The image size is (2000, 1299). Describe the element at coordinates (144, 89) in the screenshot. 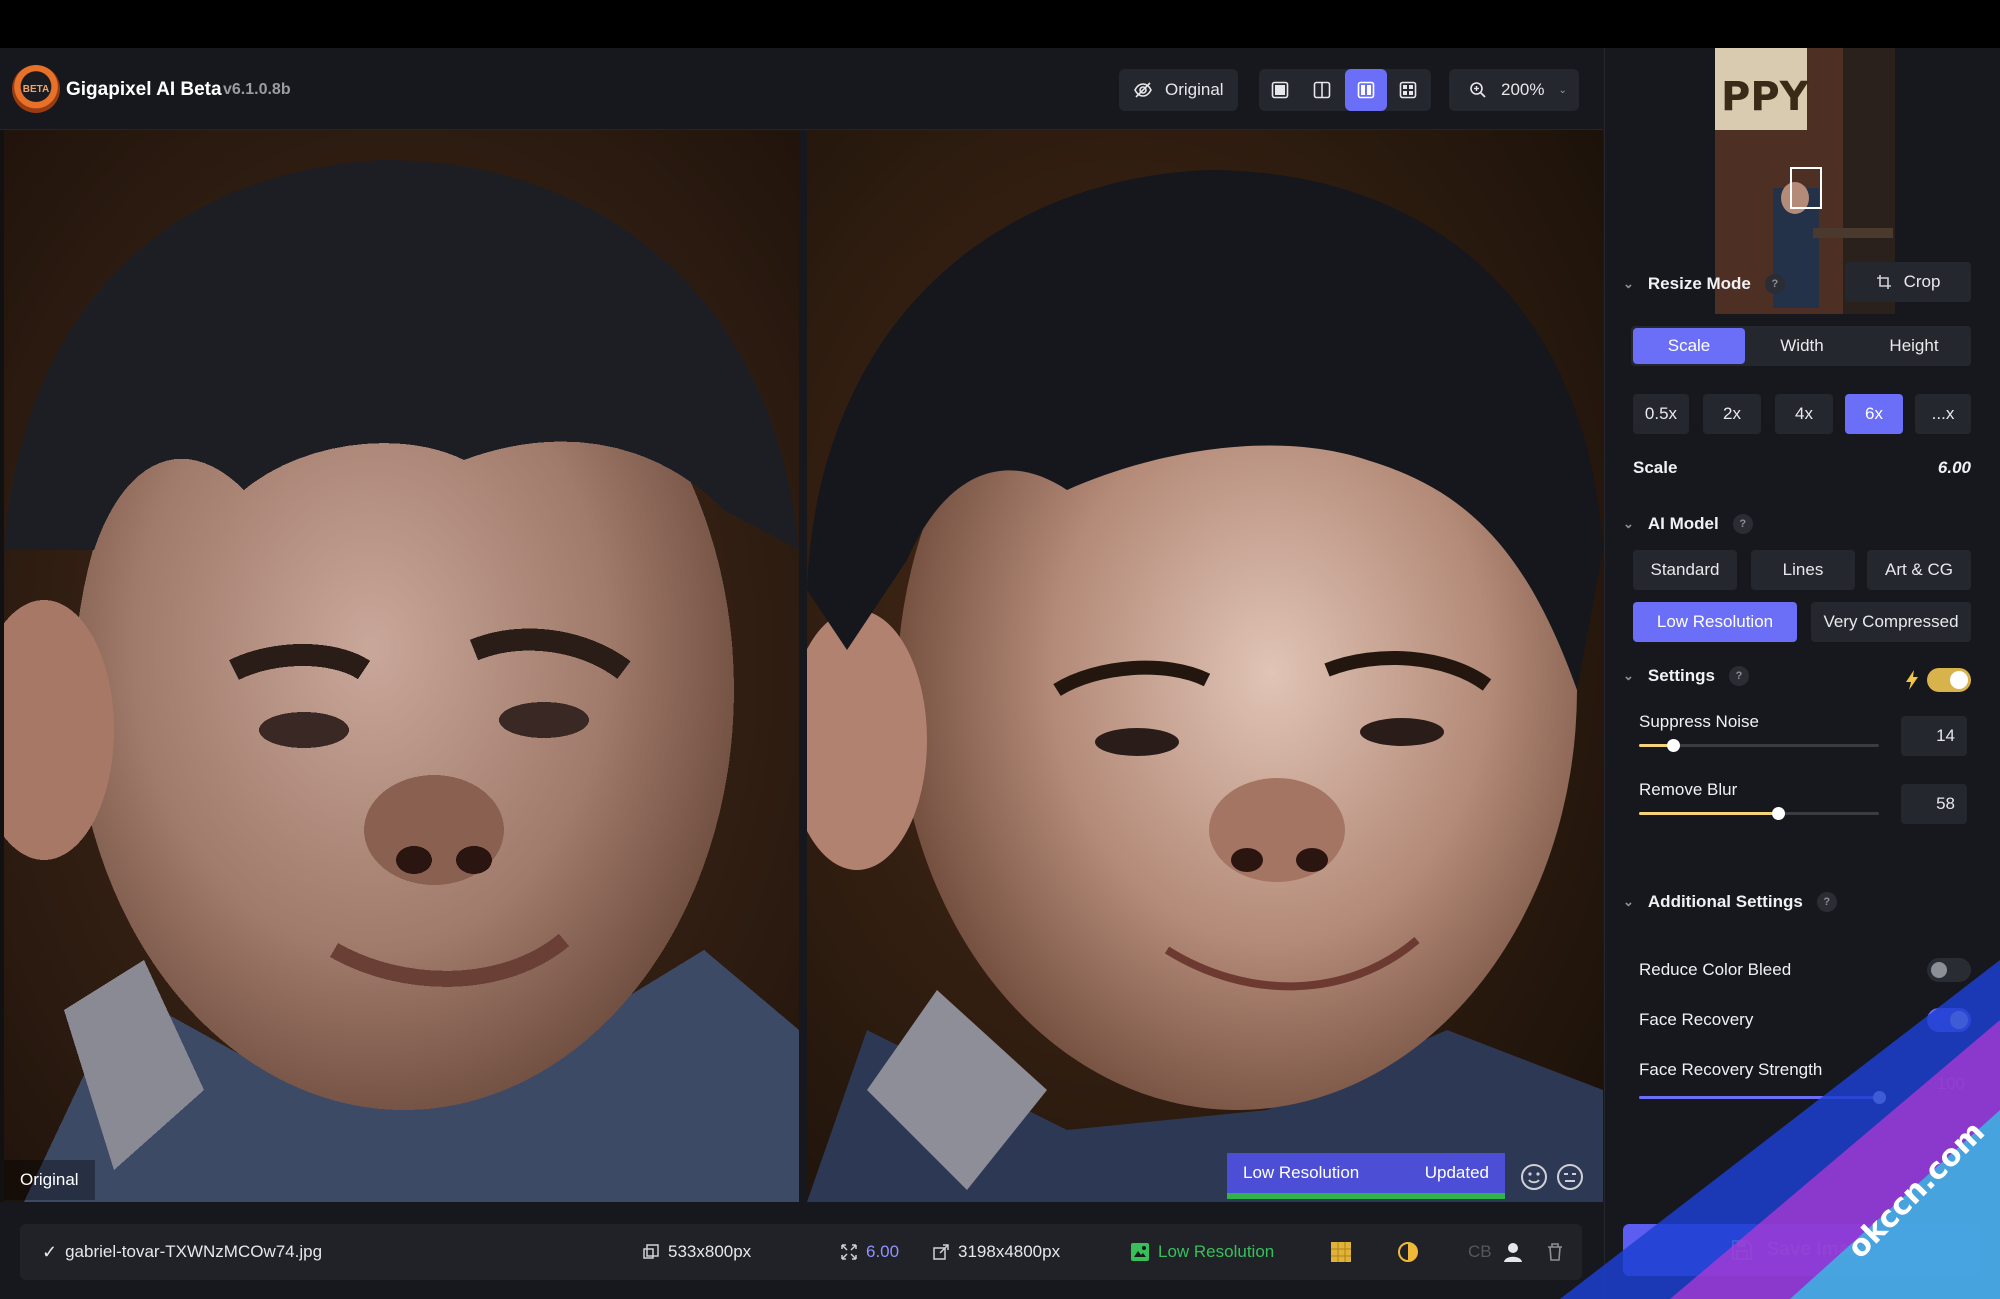

I see `app-title: Gigapixel AI Beta` at that location.